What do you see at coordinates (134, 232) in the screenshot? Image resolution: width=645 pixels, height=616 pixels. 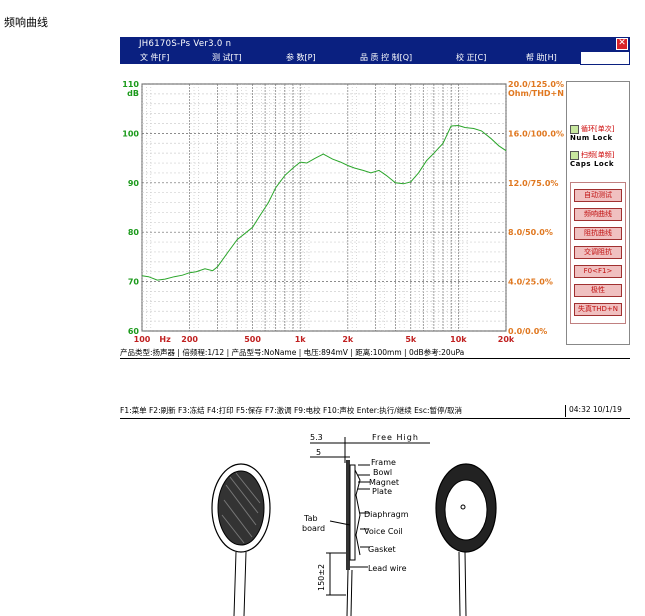 I see `left-tick-label: 80` at bounding box center [134, 232].